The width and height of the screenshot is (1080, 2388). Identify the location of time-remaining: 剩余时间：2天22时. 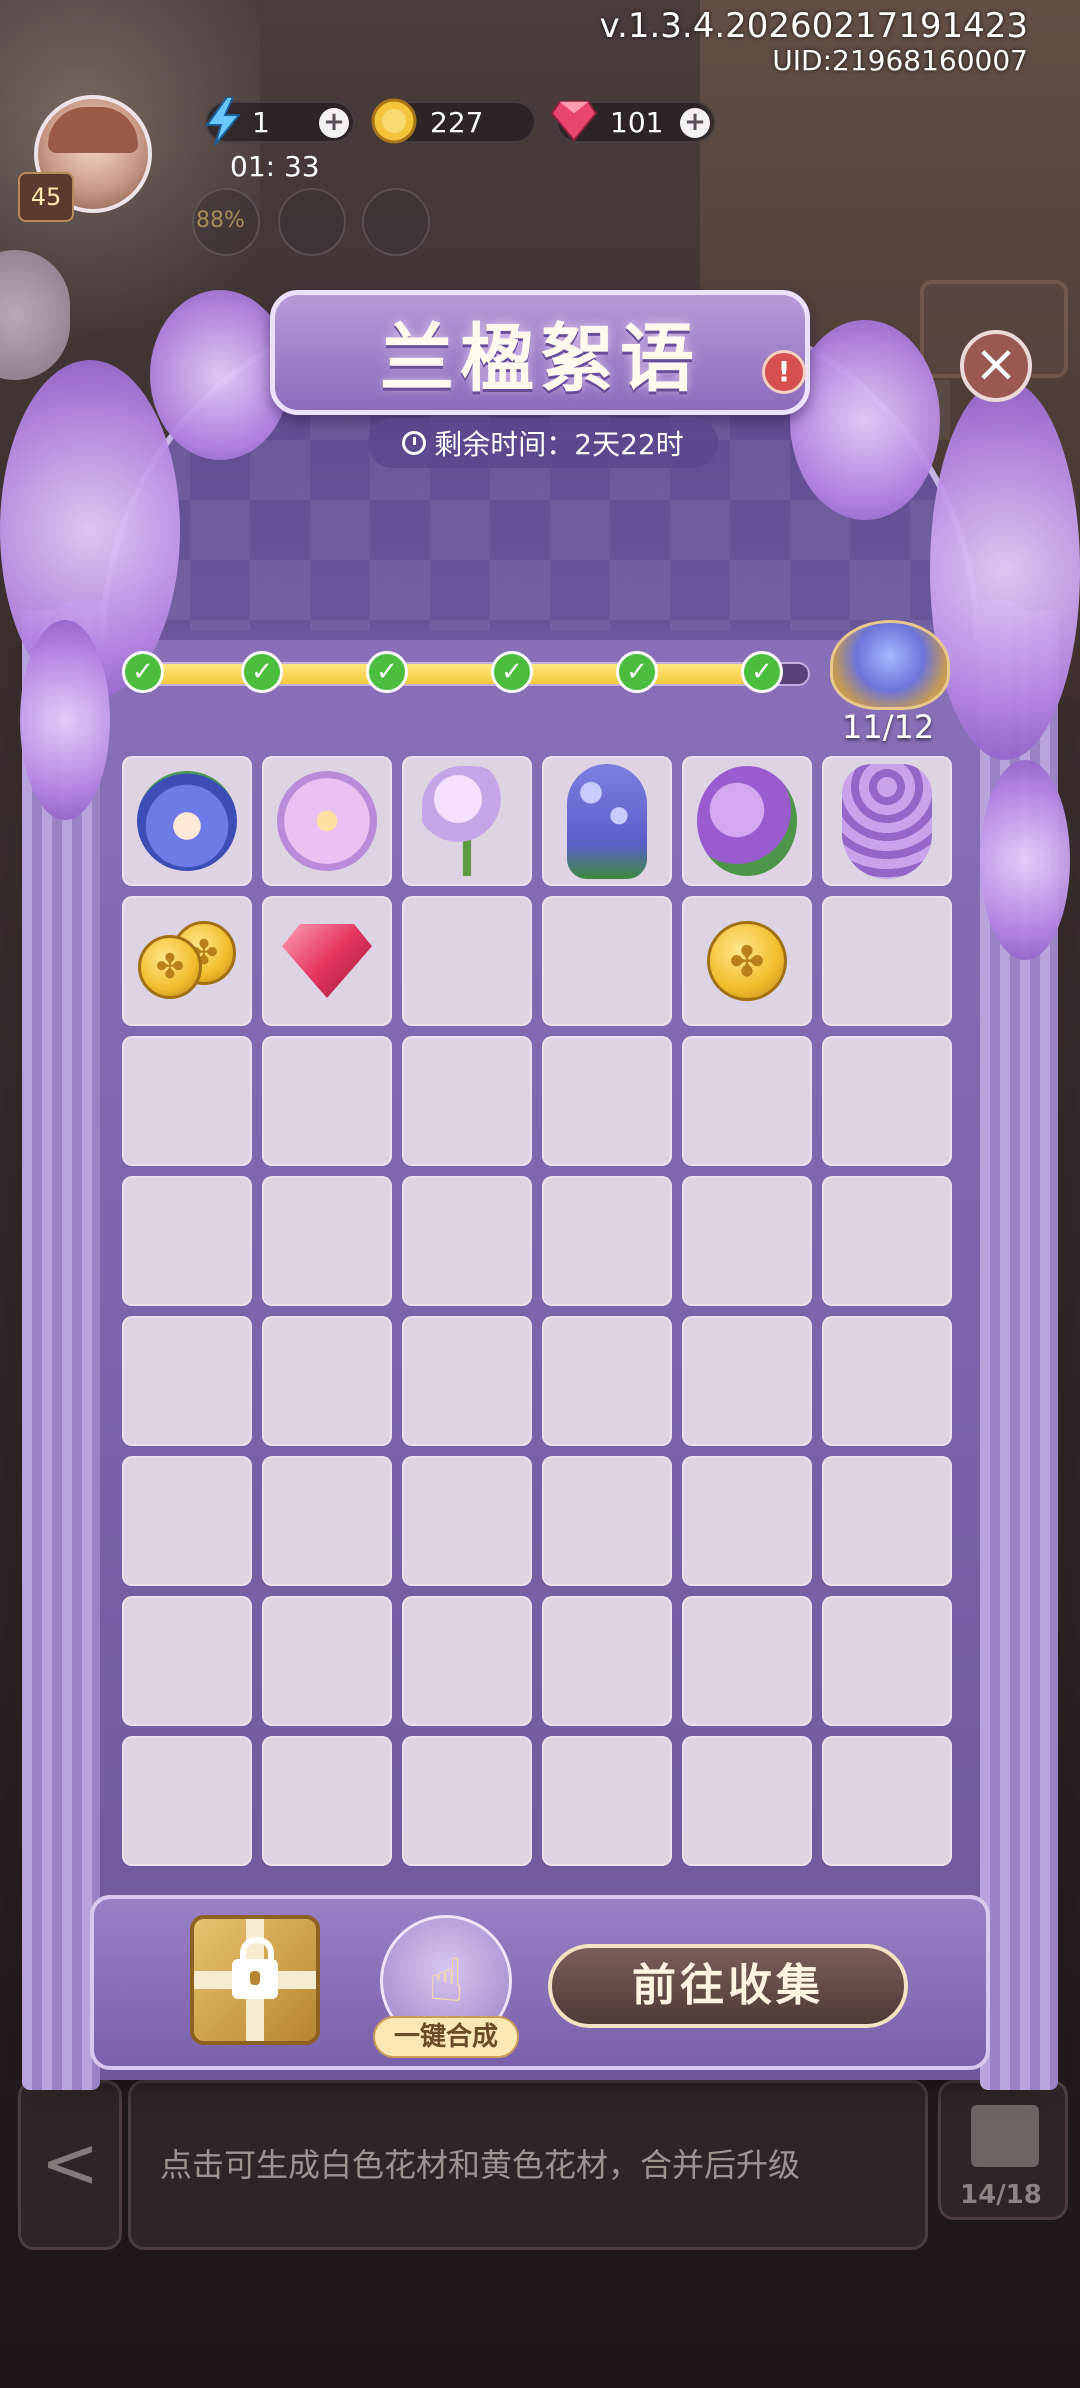
(543, 443).